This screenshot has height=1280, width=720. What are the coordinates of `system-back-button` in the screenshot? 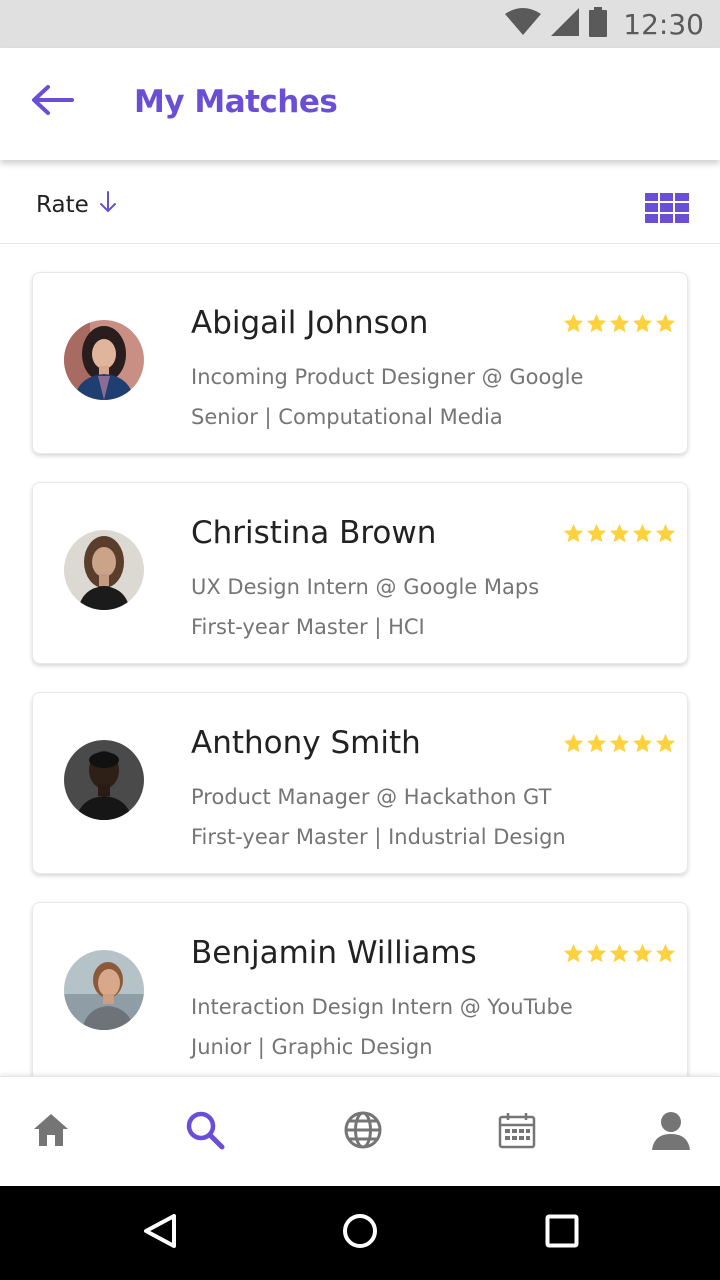 It's located at (160, 1233).